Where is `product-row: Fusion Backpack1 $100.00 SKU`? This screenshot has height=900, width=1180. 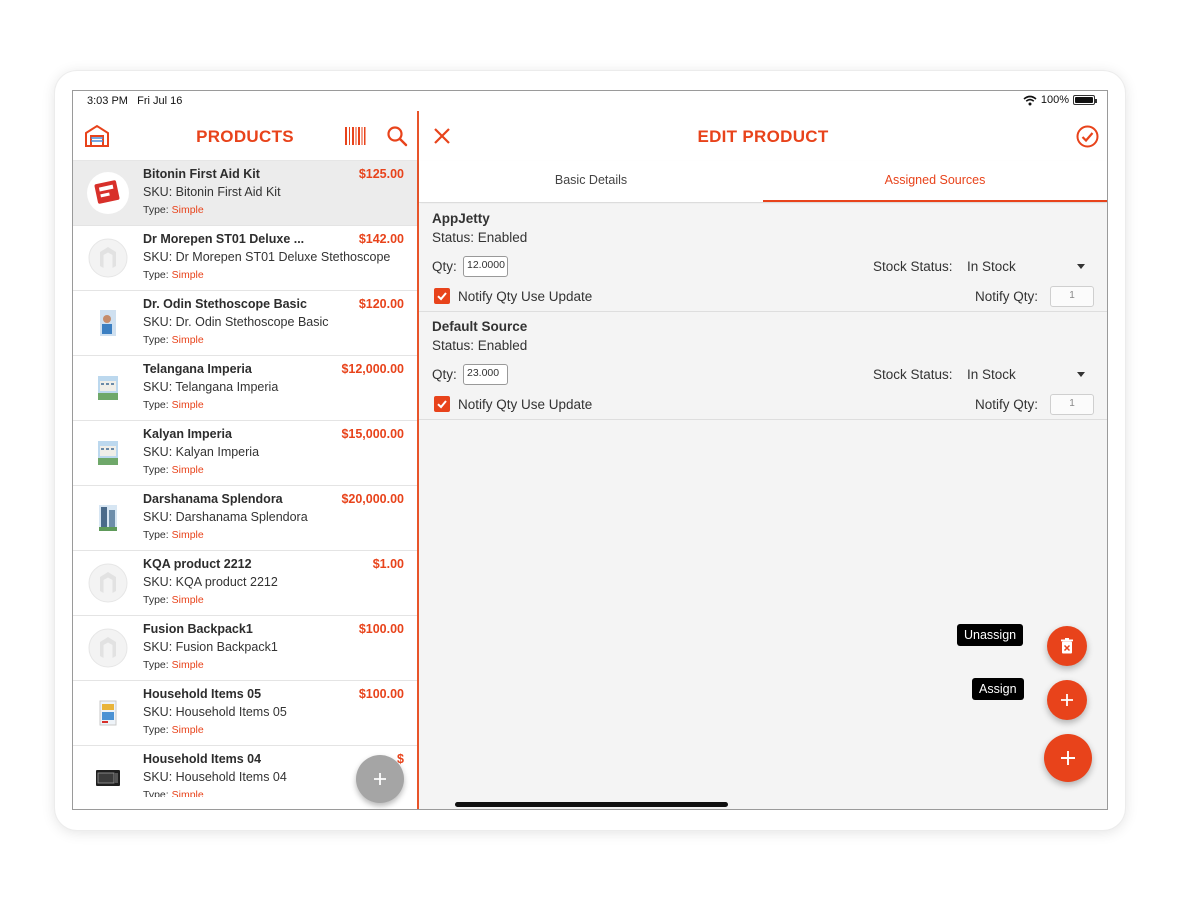 product-row: Fusion Backpack1 $100.00 SKU is located at coordinates (245, 648).